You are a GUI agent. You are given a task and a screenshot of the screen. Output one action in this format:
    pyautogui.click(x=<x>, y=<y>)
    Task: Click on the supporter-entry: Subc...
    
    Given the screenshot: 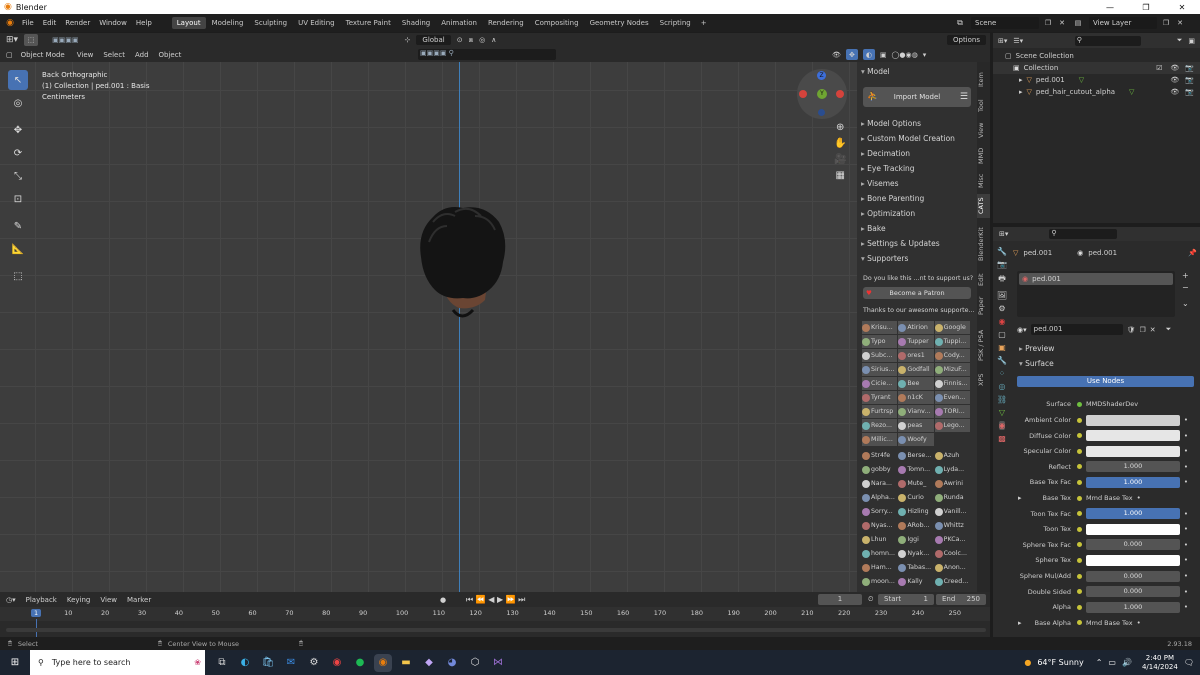 What is the action you would take?
    pyautogui.click(x=880, y=355)
    